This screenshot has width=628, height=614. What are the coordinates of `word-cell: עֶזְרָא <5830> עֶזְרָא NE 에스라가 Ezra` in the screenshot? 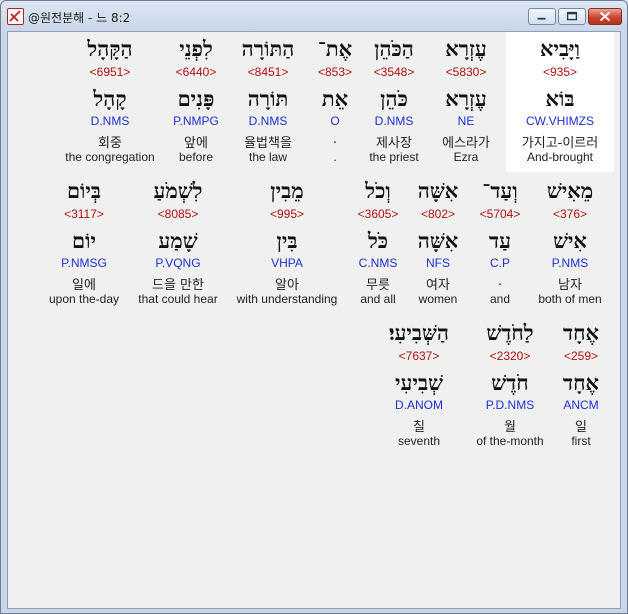 It's located at (466, 102).